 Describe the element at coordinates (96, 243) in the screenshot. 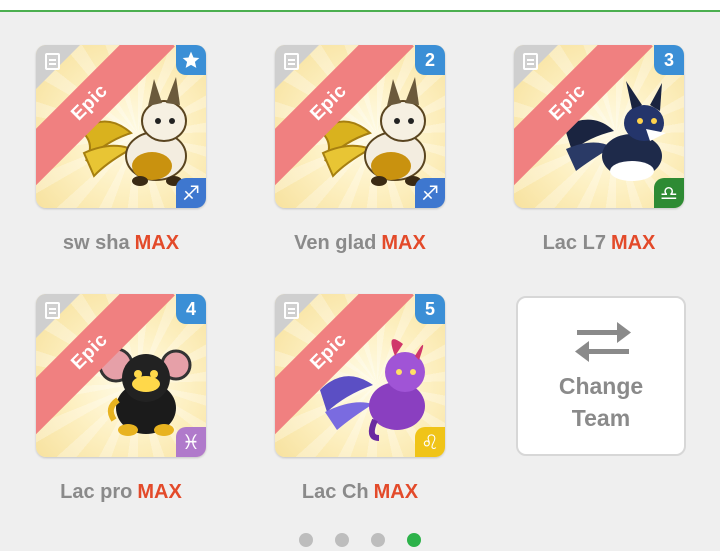

I see `monster-name: sw sha` at that location.